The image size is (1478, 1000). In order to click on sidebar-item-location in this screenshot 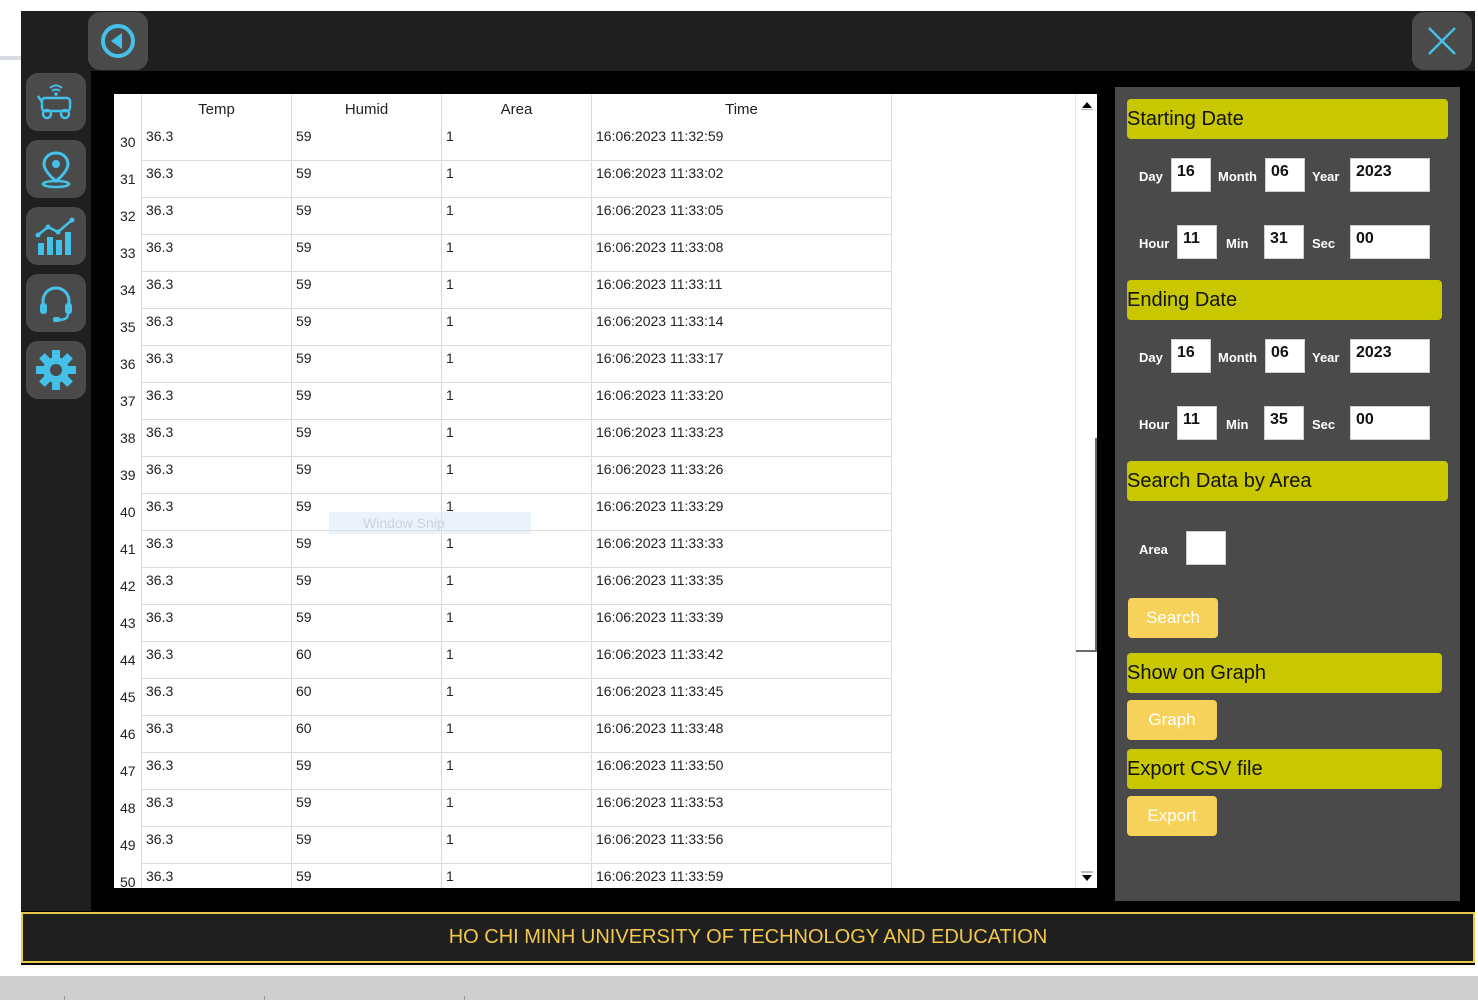, I will do `click(56, 169)`.